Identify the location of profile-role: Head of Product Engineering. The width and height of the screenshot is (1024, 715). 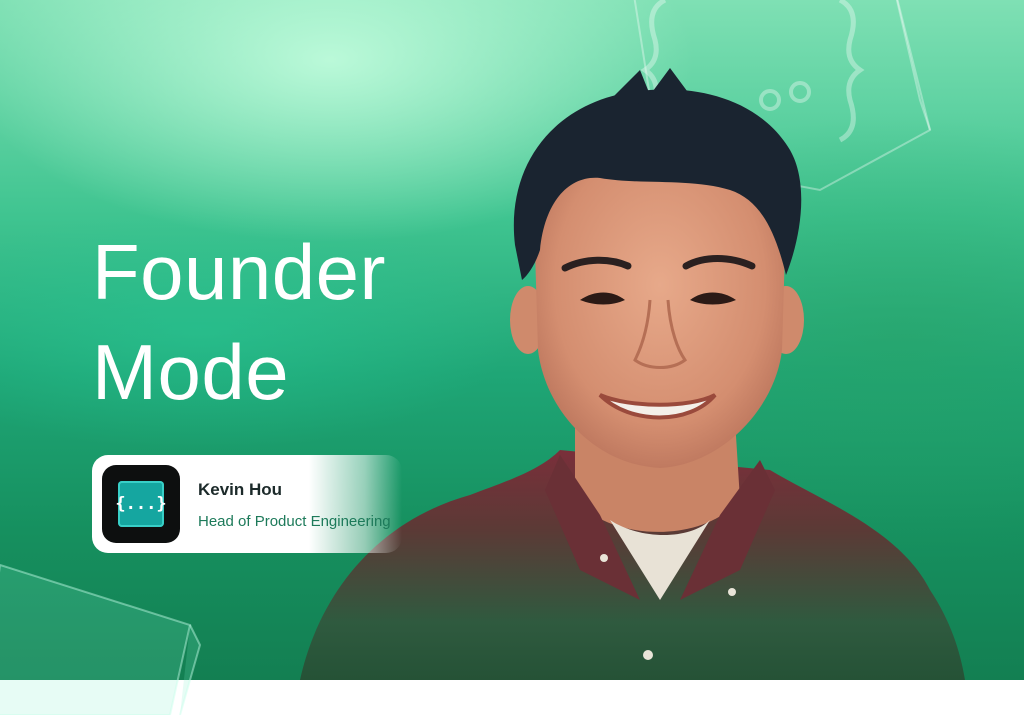
(294, 521).